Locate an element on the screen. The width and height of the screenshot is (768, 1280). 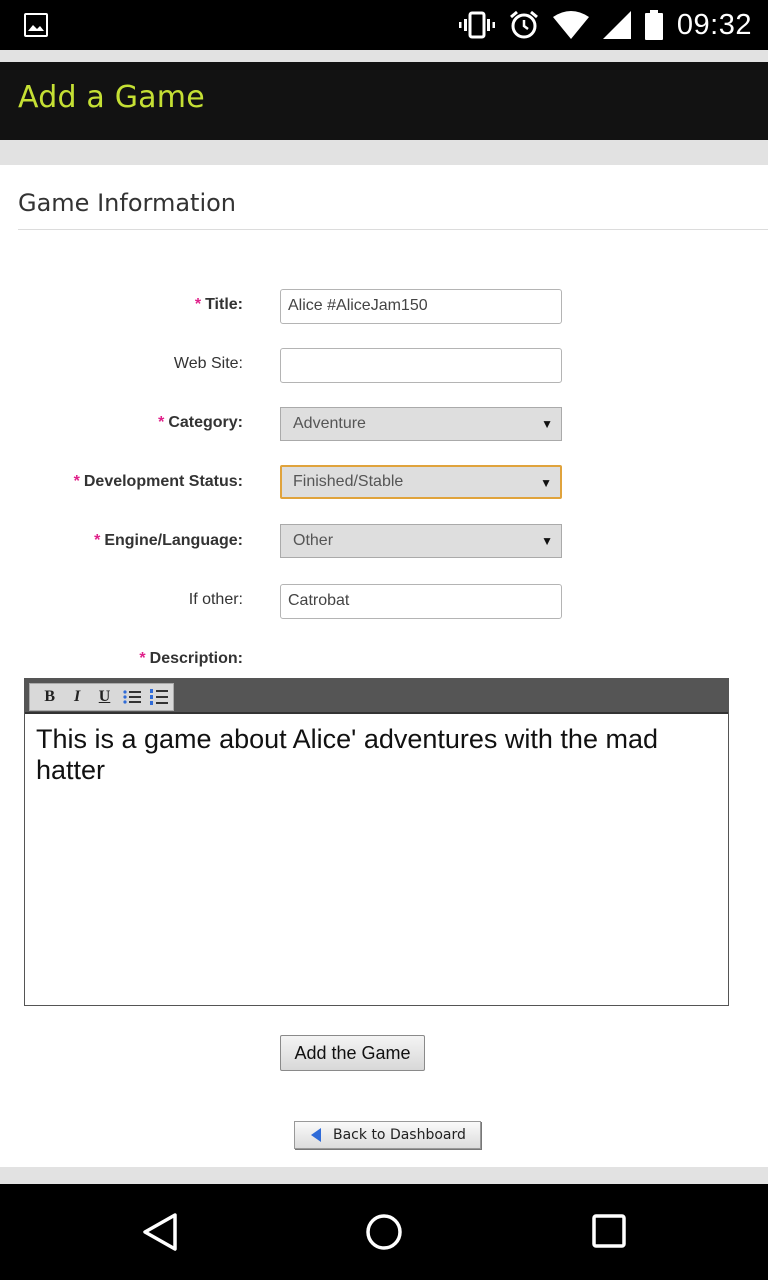
gallery-icon is located at coordinates (36, 25).